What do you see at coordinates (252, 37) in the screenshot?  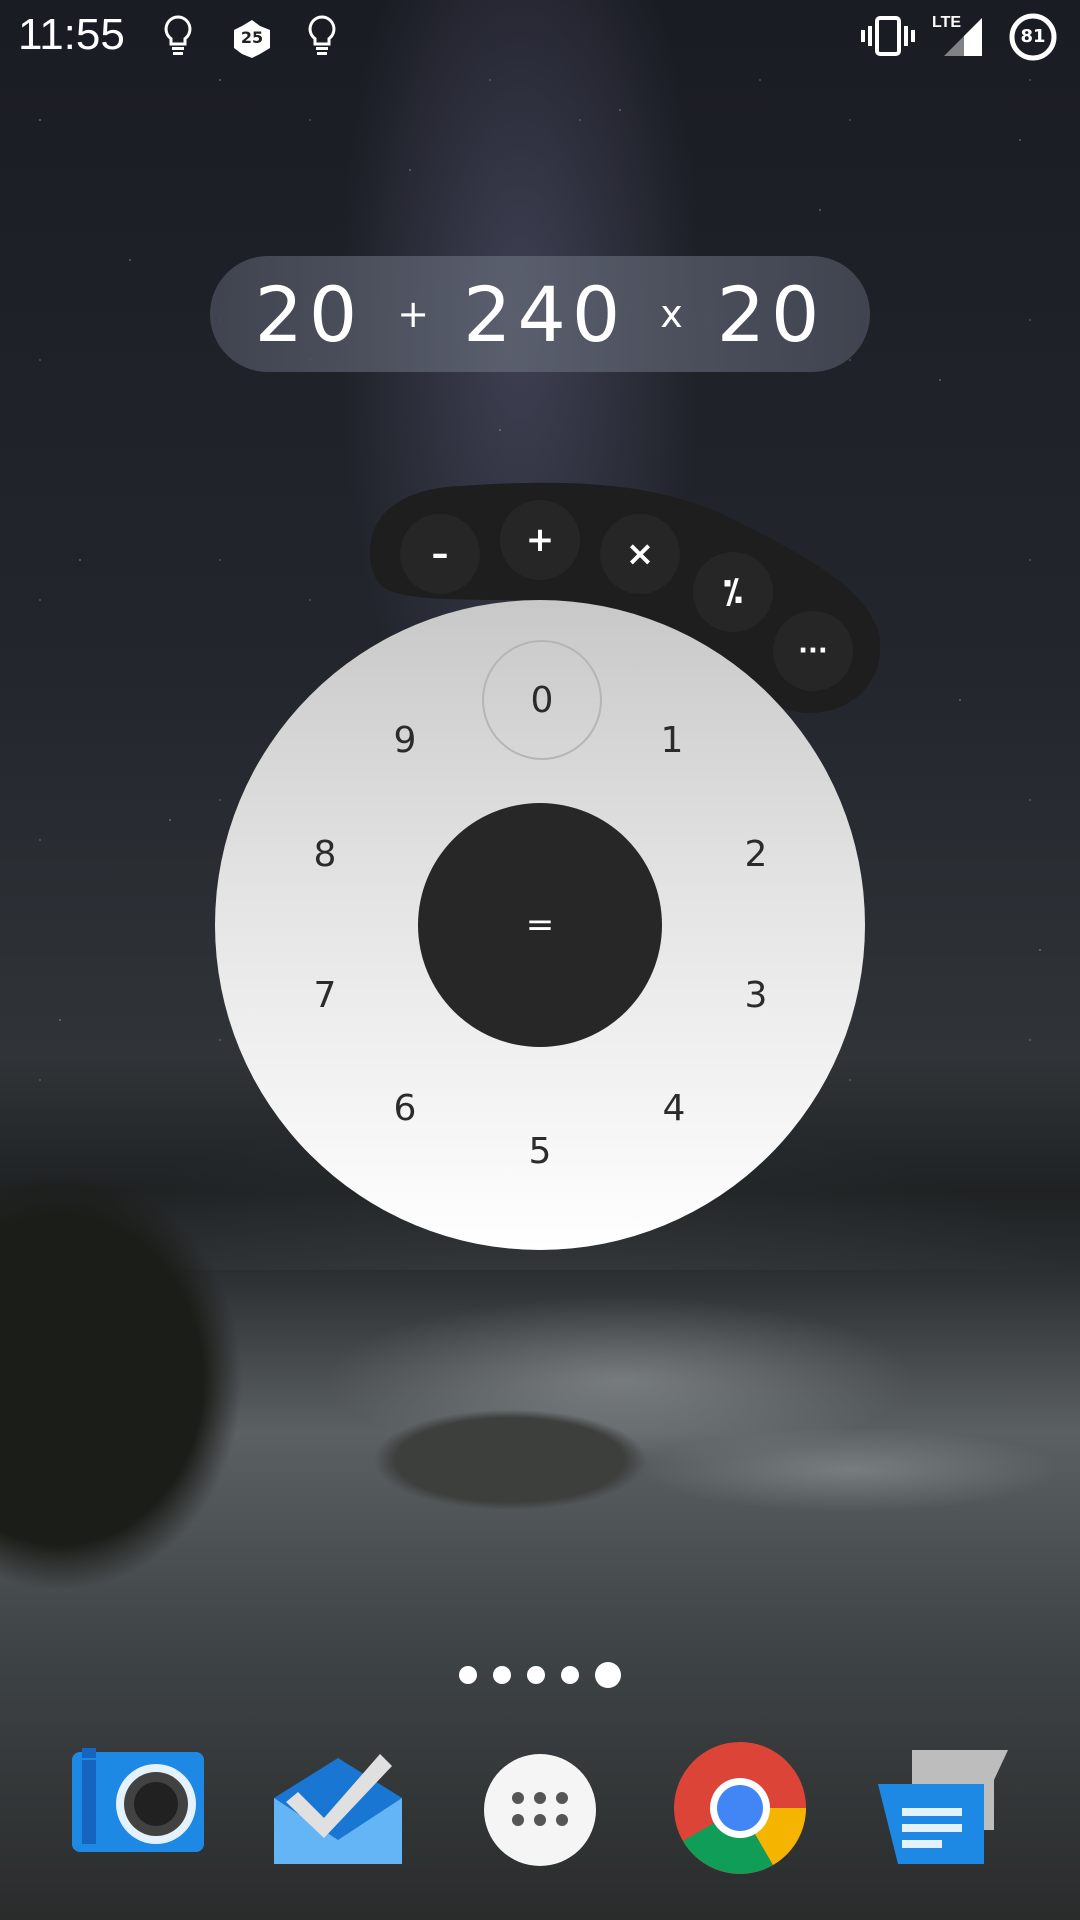 I see `notification-badge-count: 25` at bounding box center [252, 37].